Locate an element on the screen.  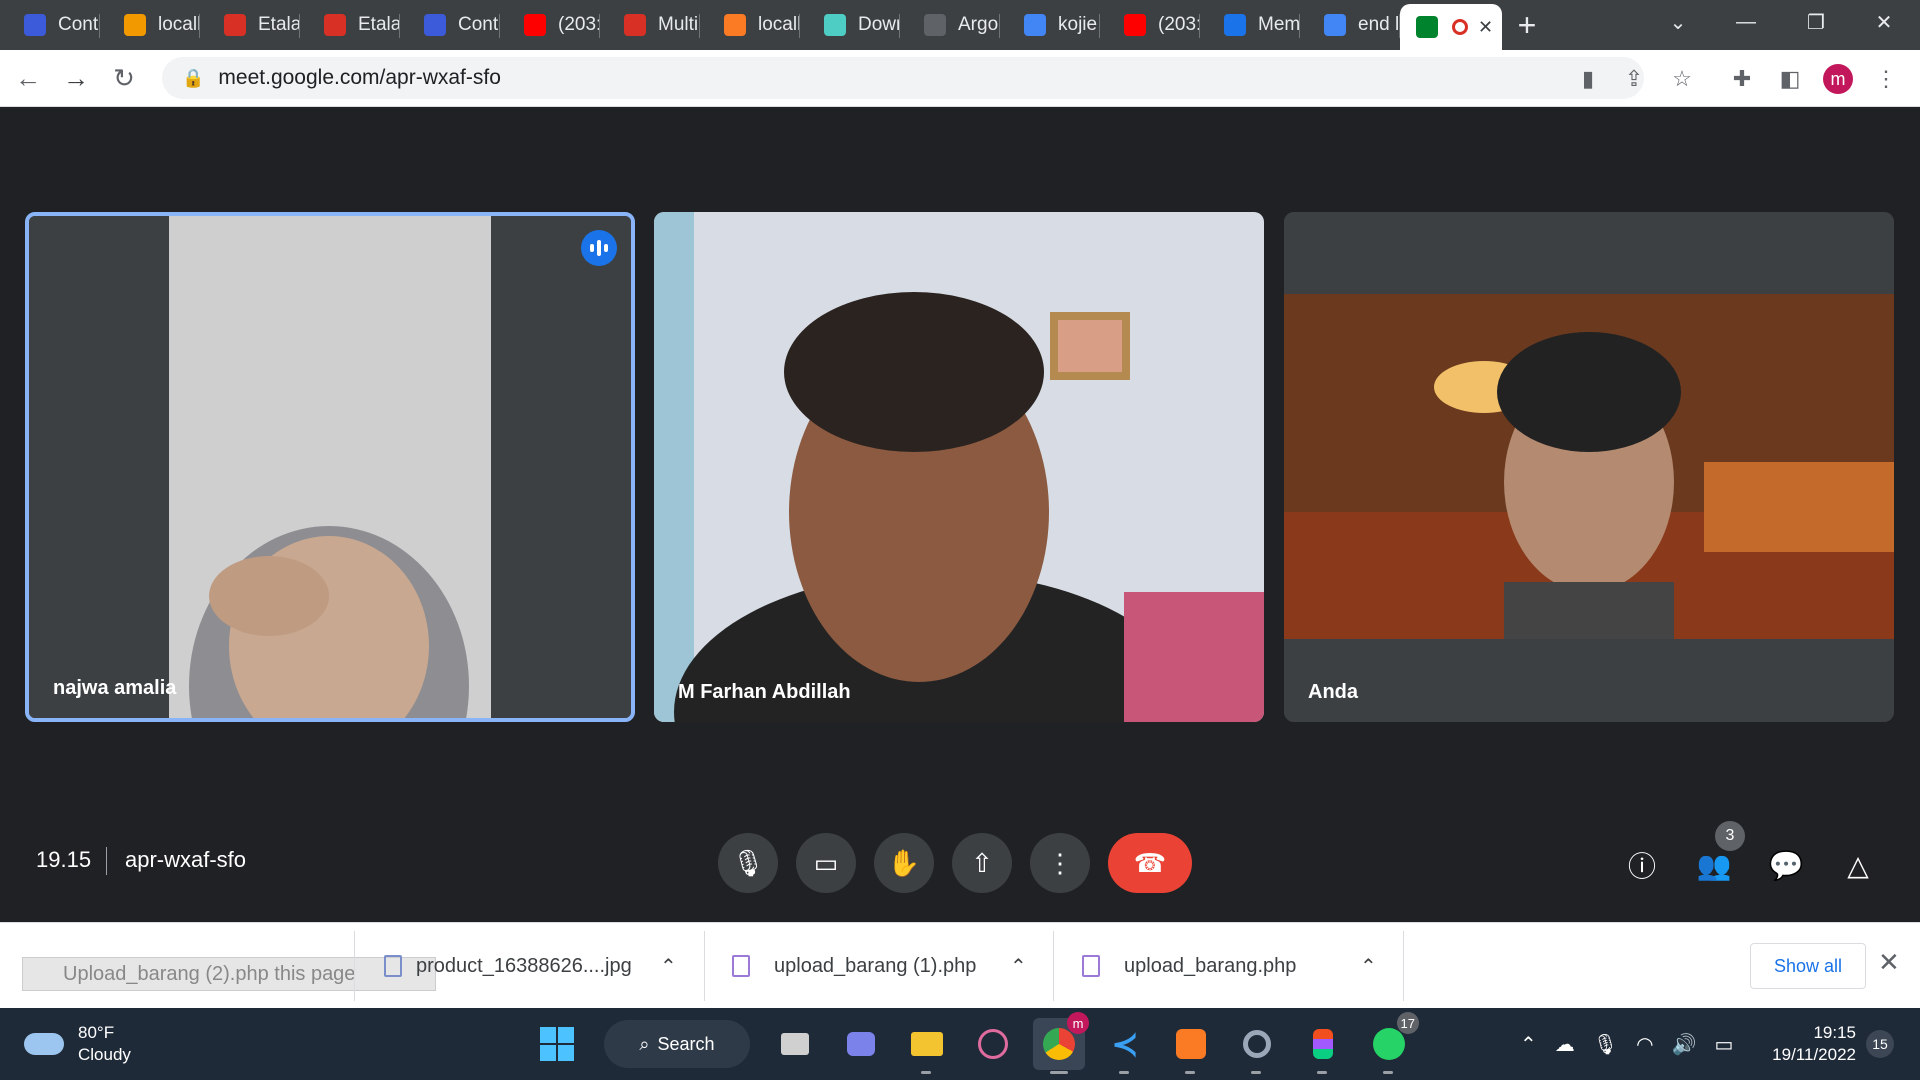
camera-icon: ▮ is located at coordinates (1588, 79).